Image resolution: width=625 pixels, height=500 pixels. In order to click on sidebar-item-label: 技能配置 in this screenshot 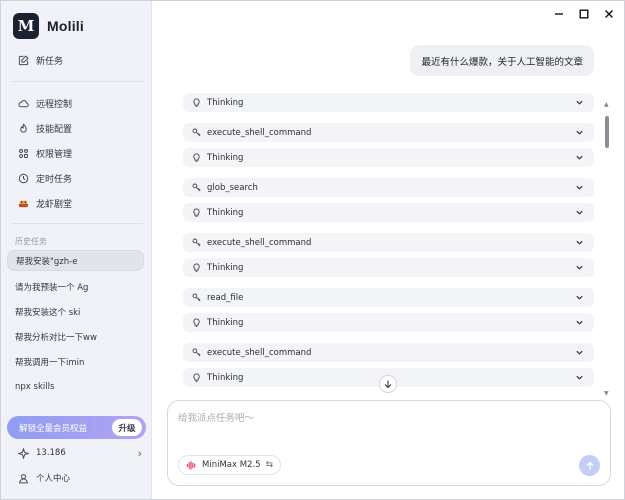, I will do `click(54, 129)`.